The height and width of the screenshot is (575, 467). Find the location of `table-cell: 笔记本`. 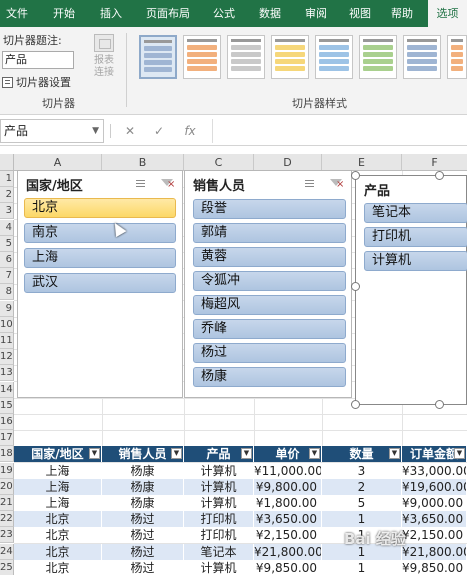

table-cell: 笔记本 is located at coordinates (219, 552).